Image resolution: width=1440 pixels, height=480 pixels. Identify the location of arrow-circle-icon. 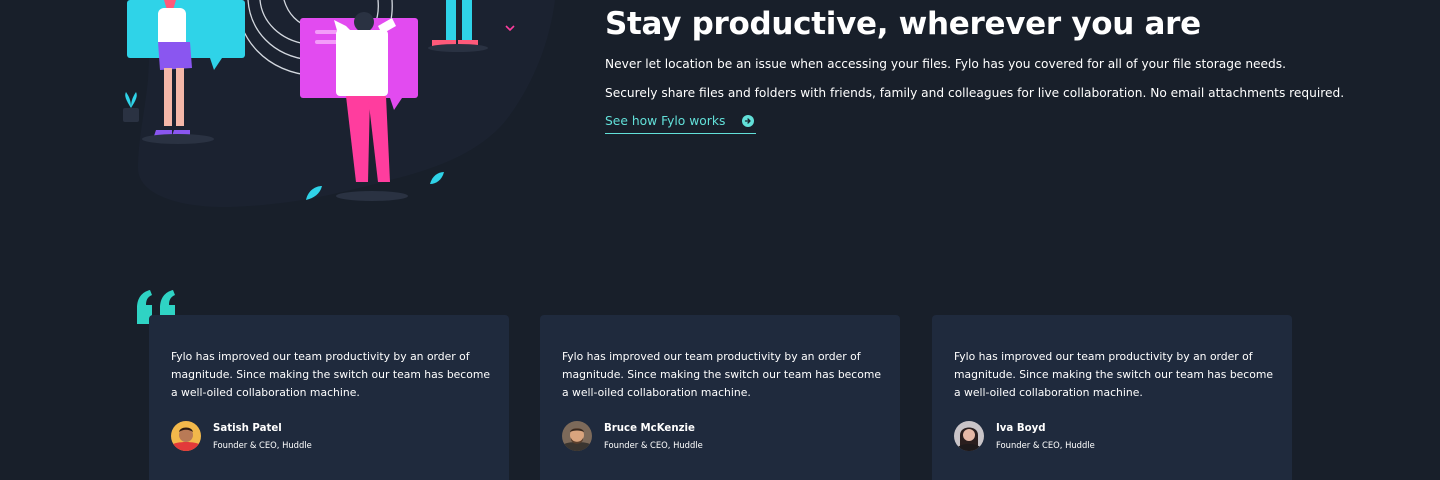
(748, 121).